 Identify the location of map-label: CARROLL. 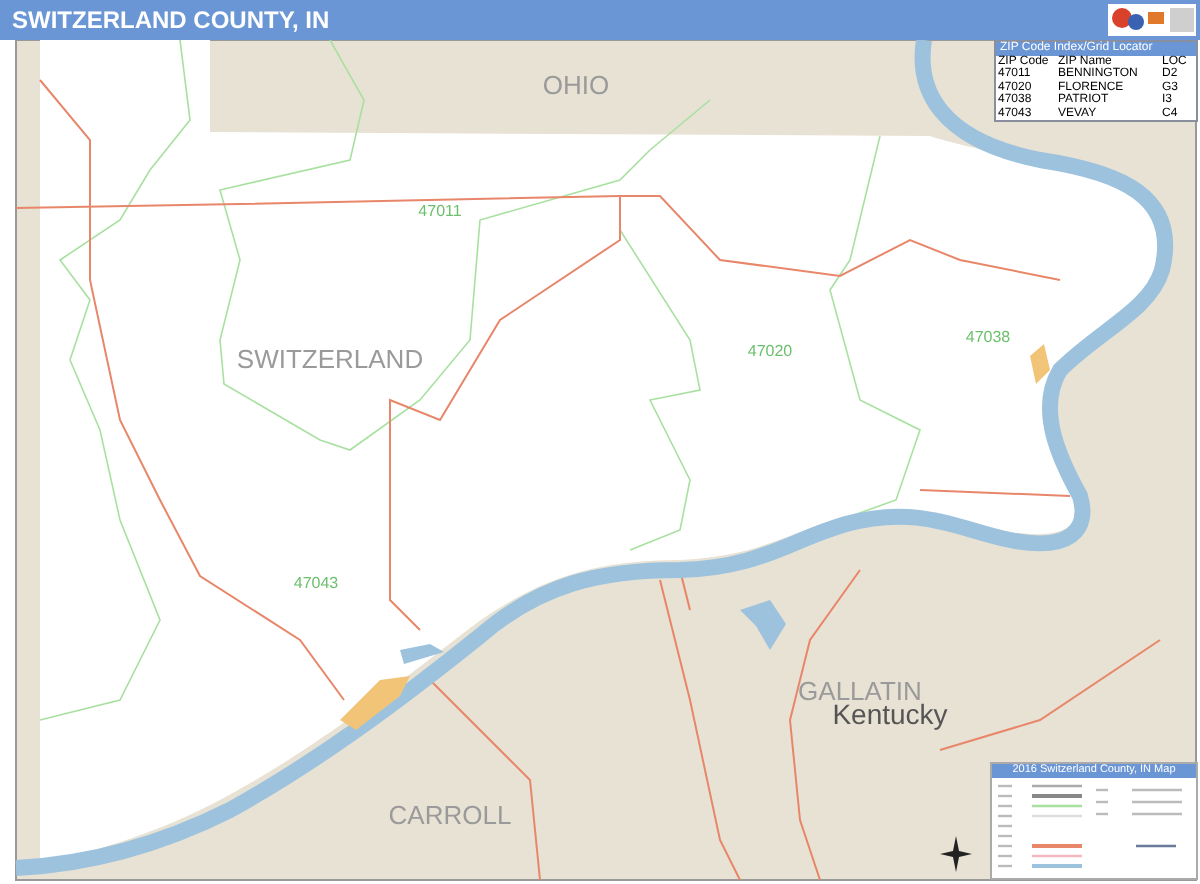
(450, 815).